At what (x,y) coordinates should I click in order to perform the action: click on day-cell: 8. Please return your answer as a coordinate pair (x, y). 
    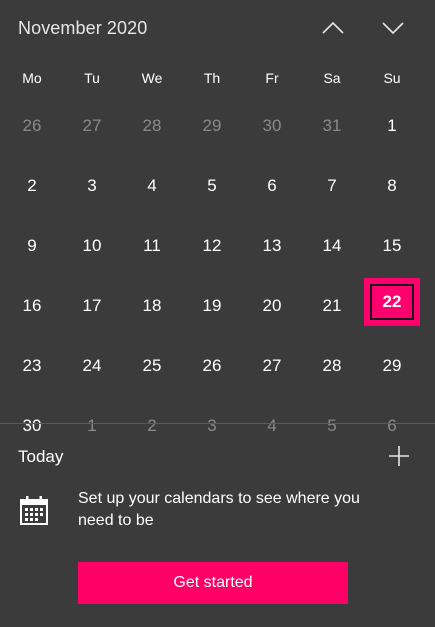
    Looking at the image, I should click on (392, 186).